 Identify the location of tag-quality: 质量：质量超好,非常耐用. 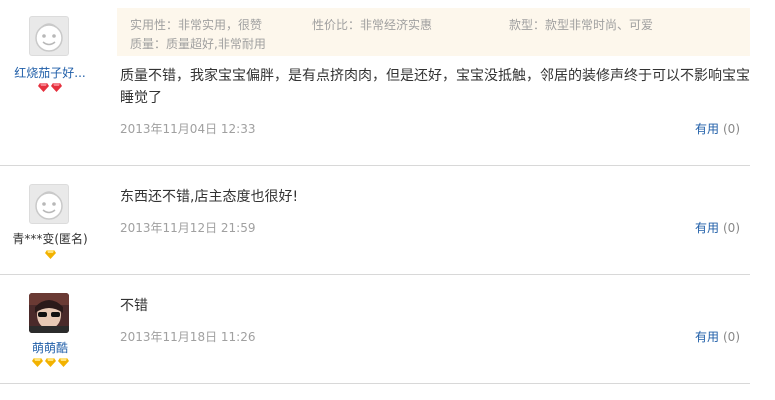
(198, 44).